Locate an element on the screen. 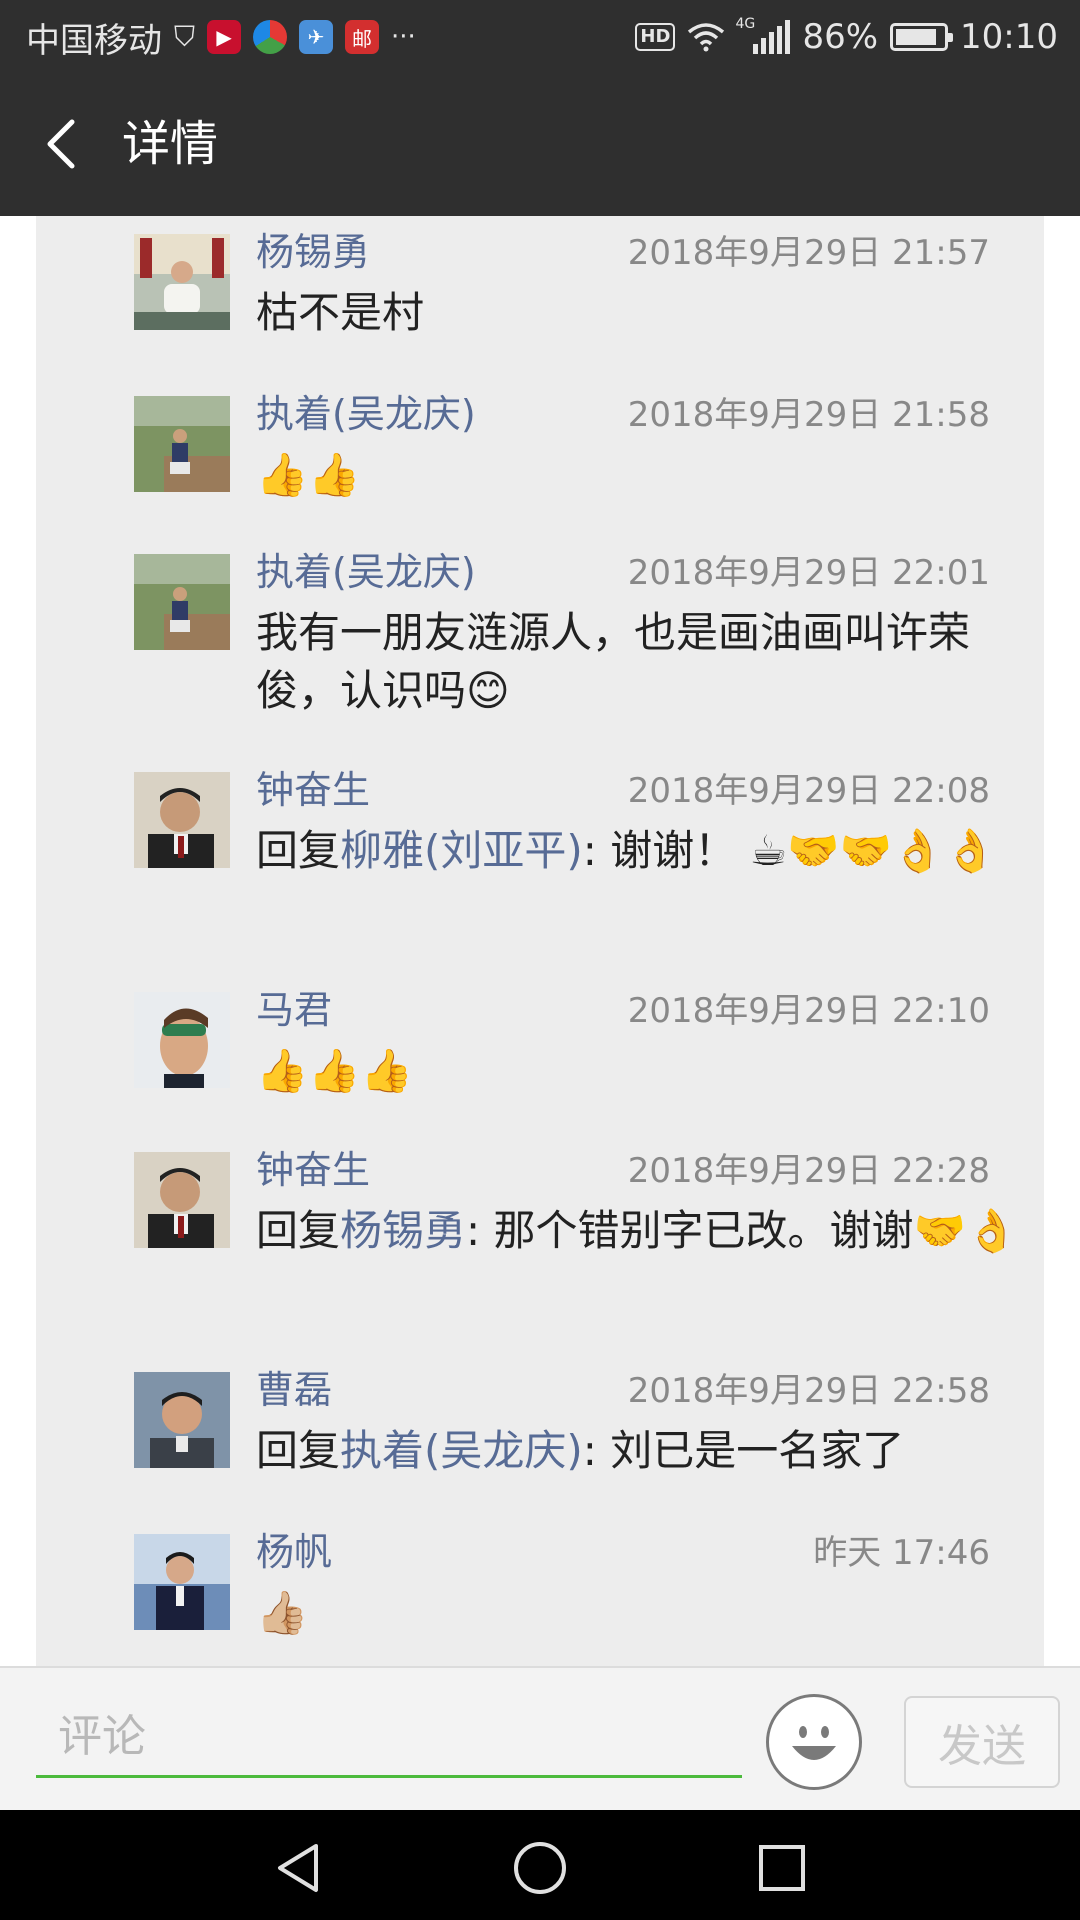 The image size is (1080, 1920). signal-icon: 4G is located at coordinates (763, 35).